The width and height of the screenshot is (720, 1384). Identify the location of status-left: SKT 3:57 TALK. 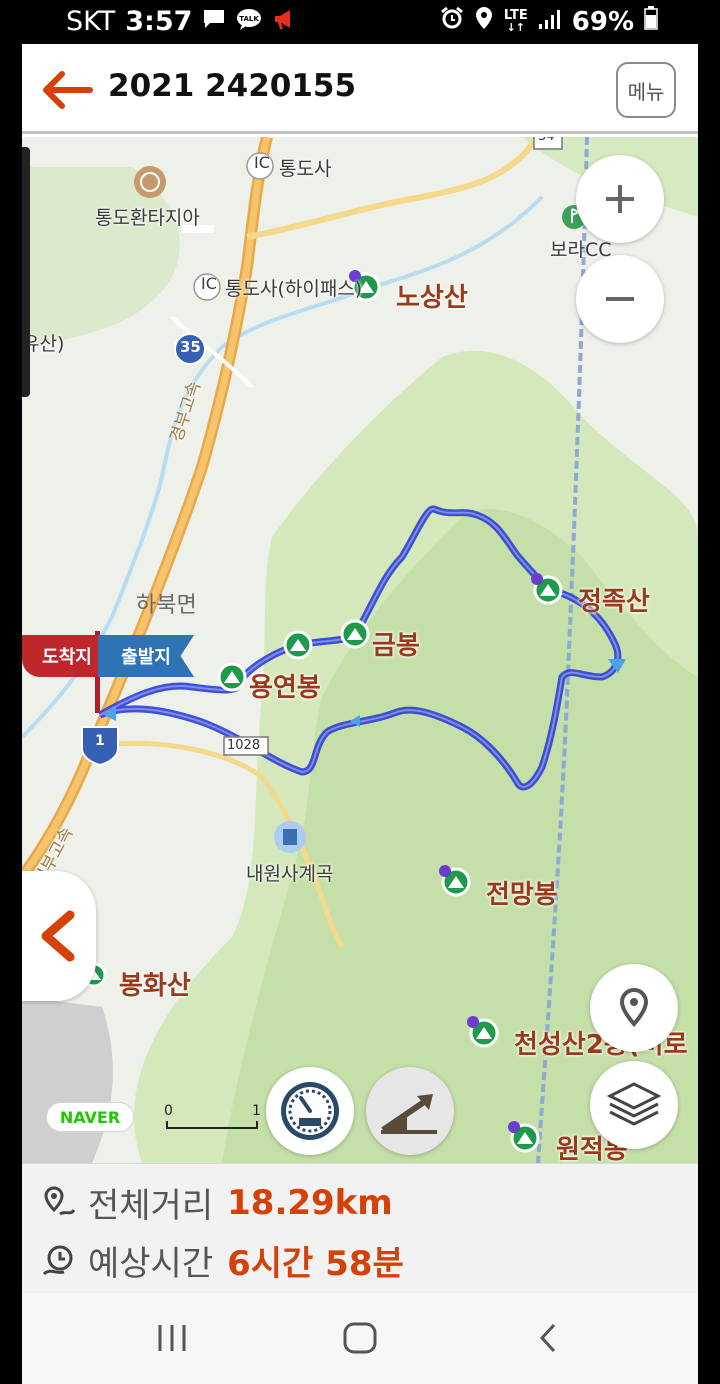
(181, 21).